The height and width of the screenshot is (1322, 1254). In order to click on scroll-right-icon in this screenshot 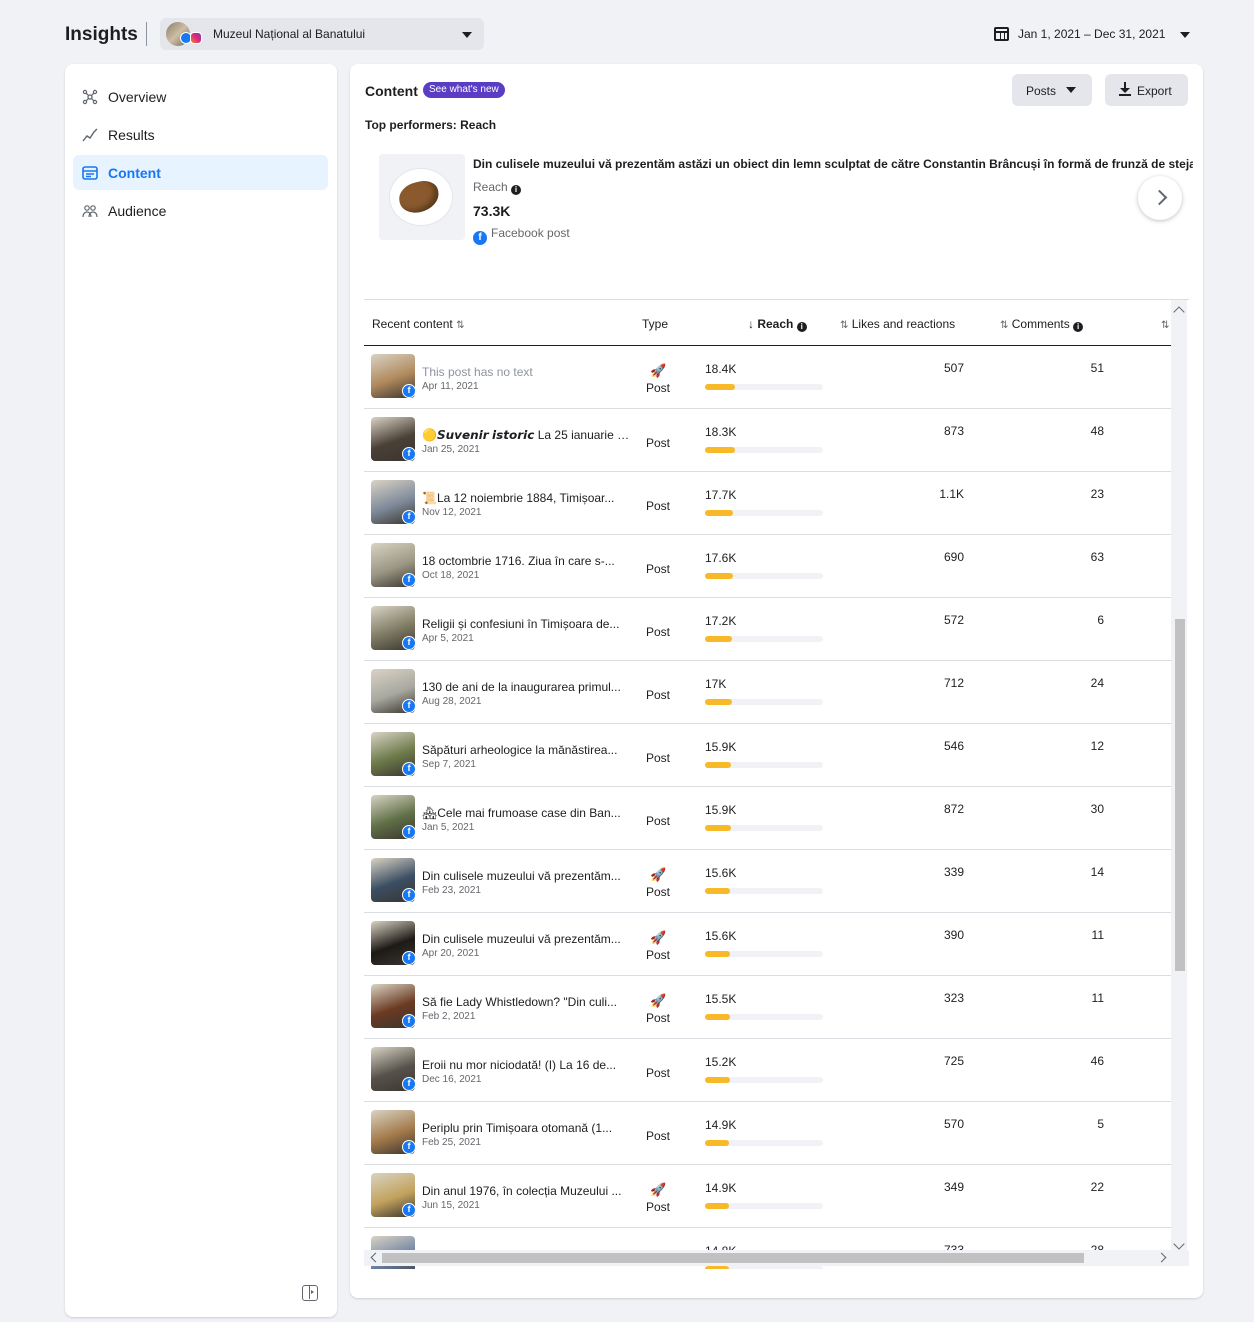, I will do `click(1161, 1257)`.